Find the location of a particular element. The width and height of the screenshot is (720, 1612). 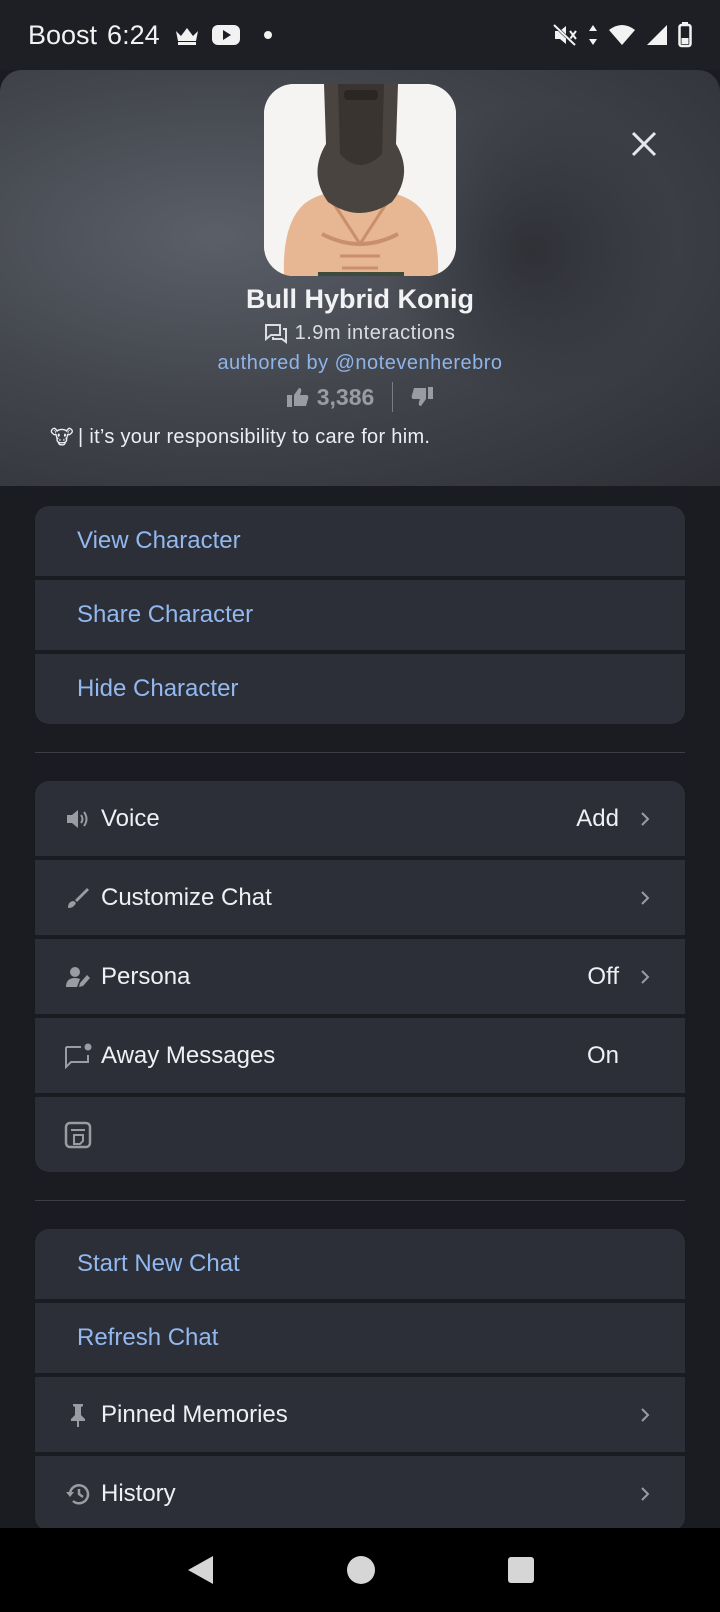

refresh-chat-button: Refresh Chat is located at coordinates (360, 1338).